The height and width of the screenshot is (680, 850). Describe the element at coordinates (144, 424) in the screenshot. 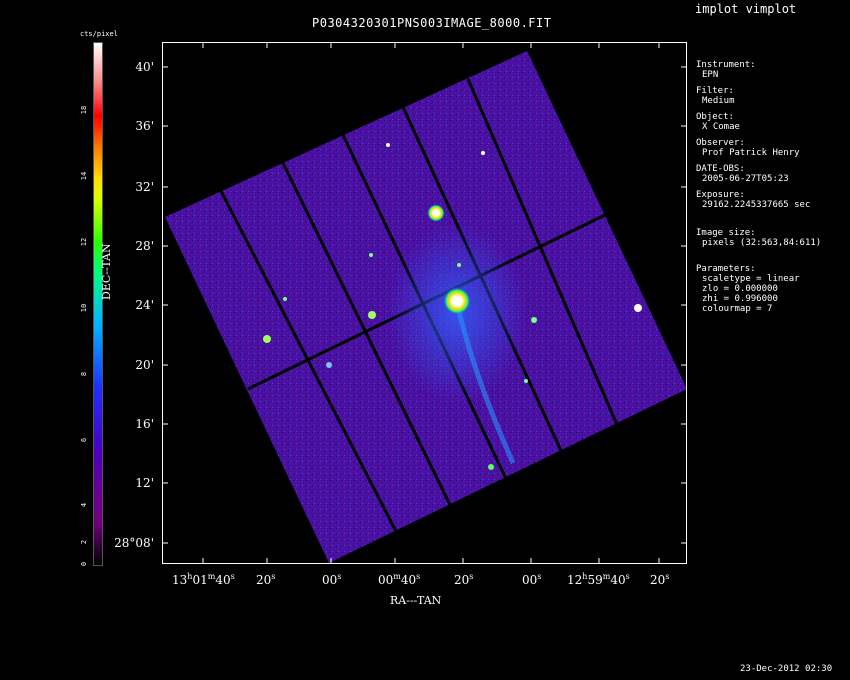

I see `dec-tick: 16'` at that location.